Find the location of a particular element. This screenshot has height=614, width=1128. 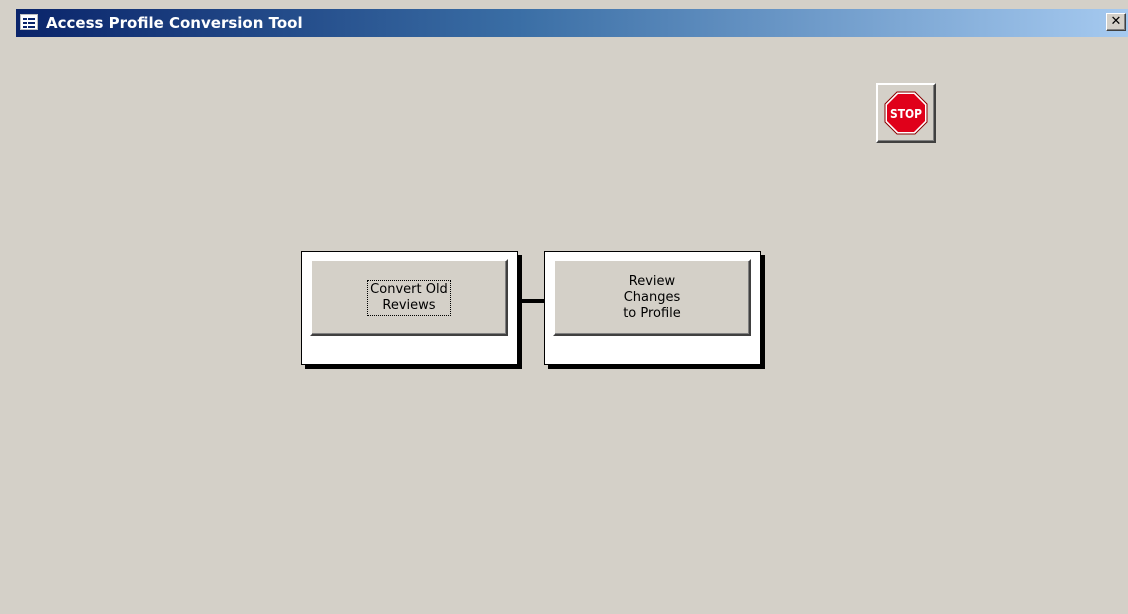

convert-button-label: Convert Old Reviews is located at coordinates (409, 297).